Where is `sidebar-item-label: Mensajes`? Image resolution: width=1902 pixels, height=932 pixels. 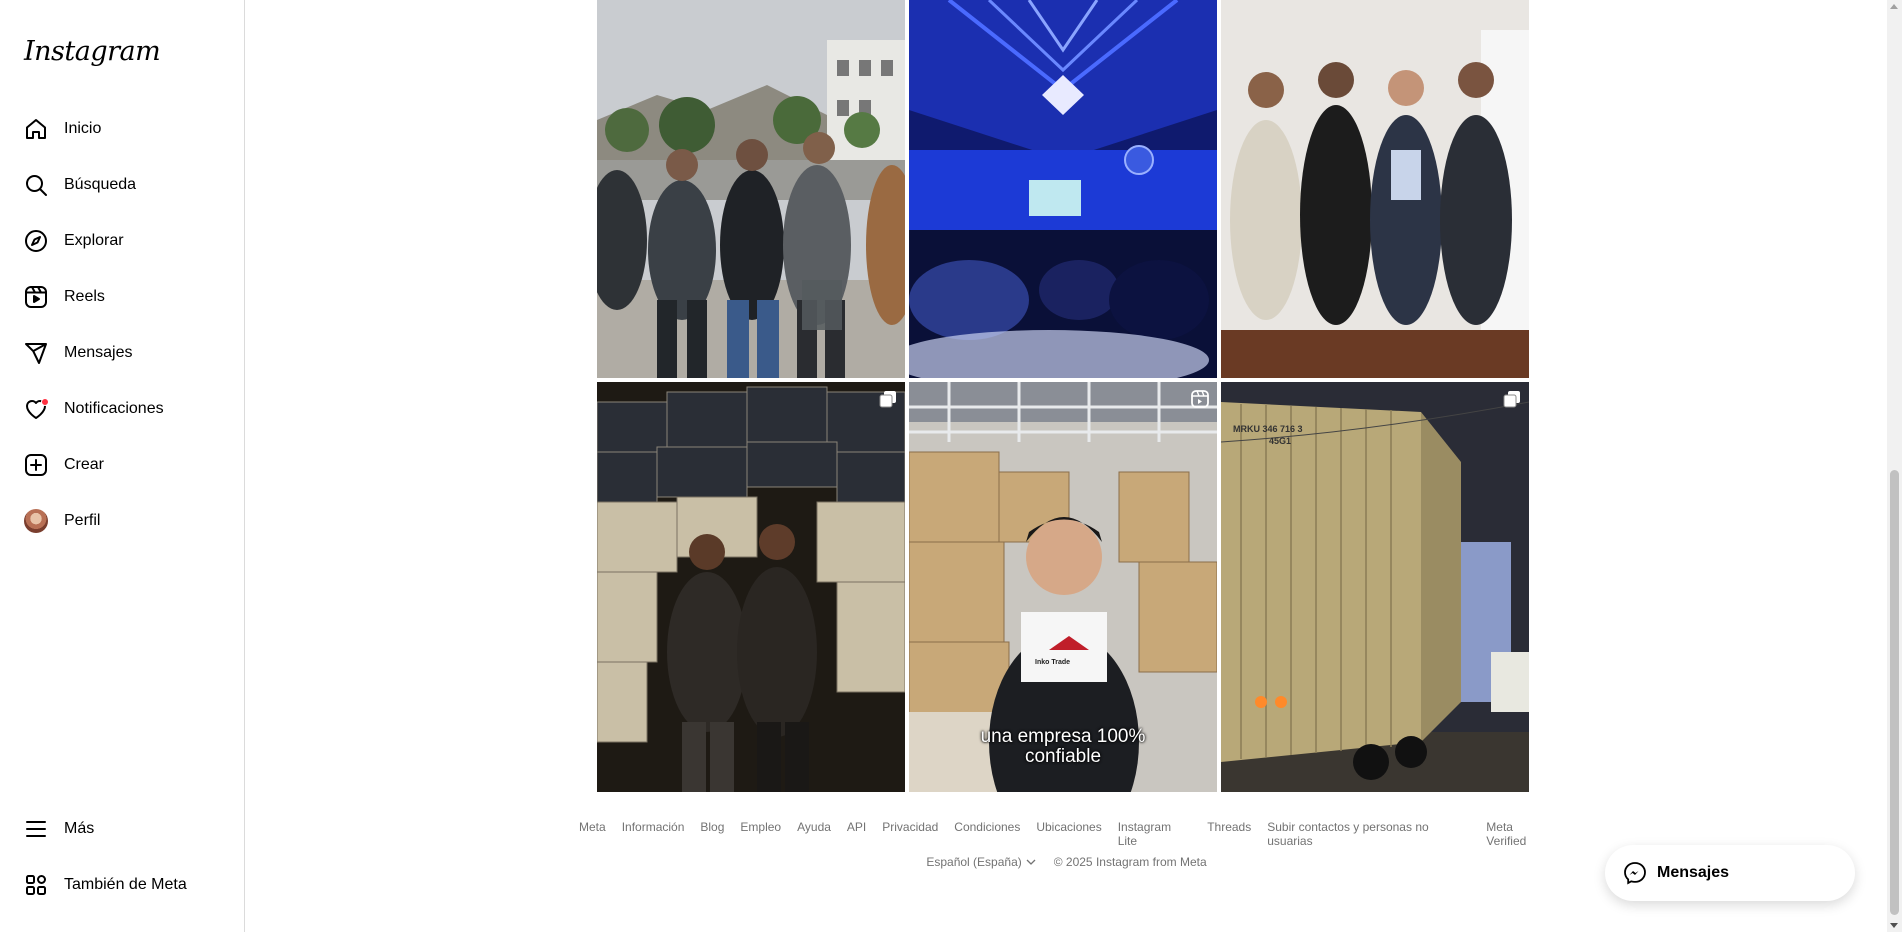
sidebar-item-label: Mensajes is located at coordinates (98, 352).